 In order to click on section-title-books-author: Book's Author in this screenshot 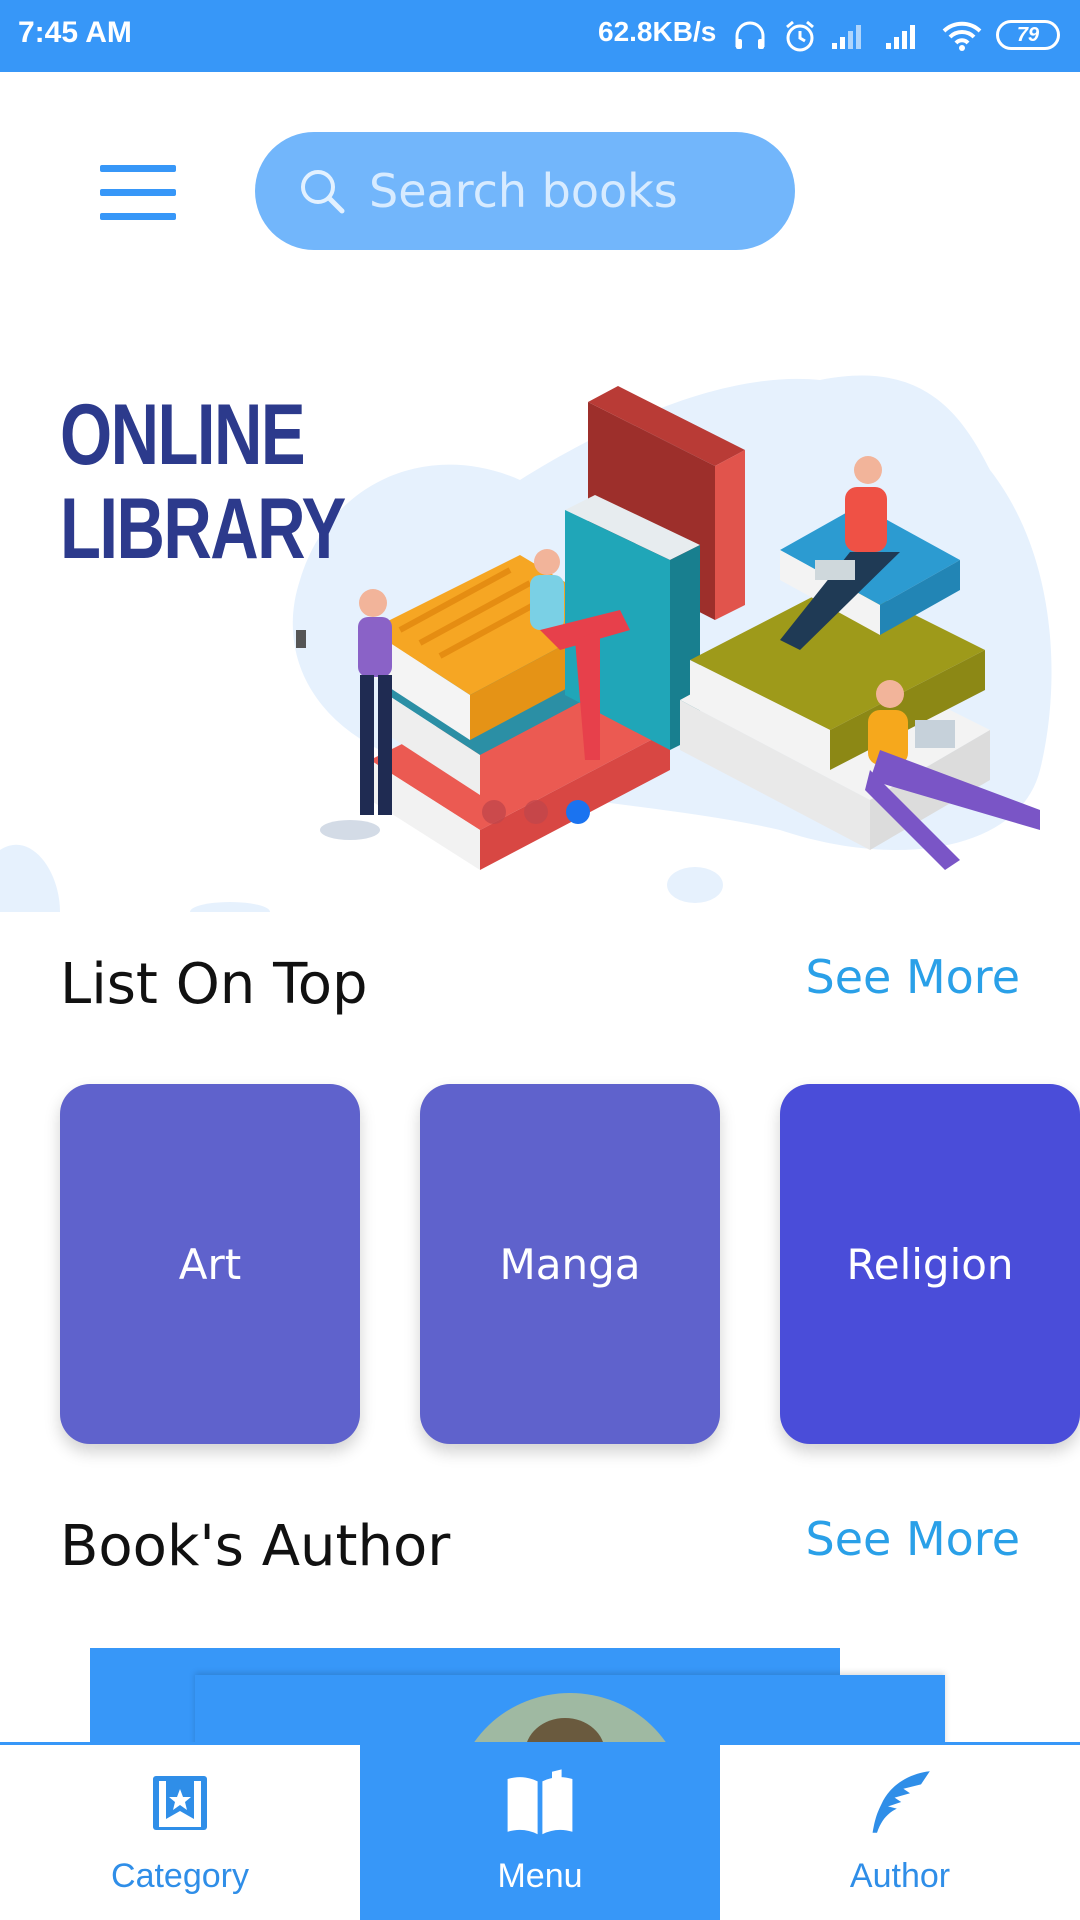, I will do `click(255, 1546)`.